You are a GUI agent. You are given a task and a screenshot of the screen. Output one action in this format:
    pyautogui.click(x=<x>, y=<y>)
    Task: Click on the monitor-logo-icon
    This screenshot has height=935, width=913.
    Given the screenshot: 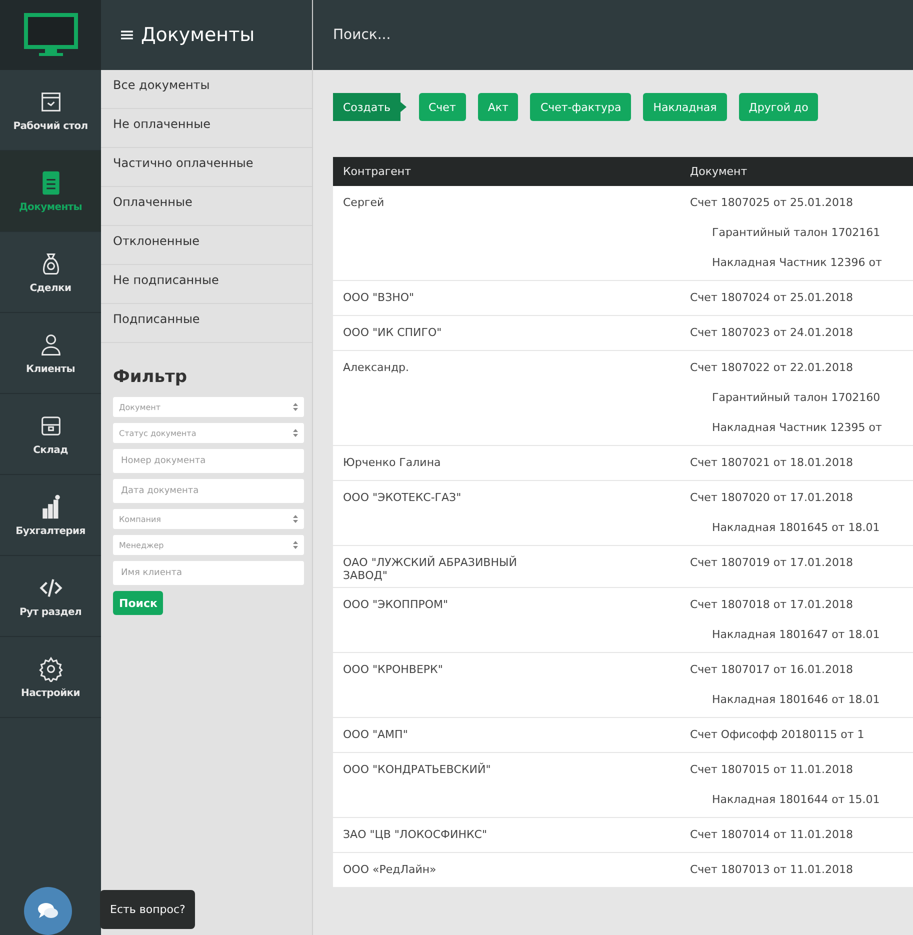 What is the action you would take?
    pyautogui.click(x=50, y=35)
    